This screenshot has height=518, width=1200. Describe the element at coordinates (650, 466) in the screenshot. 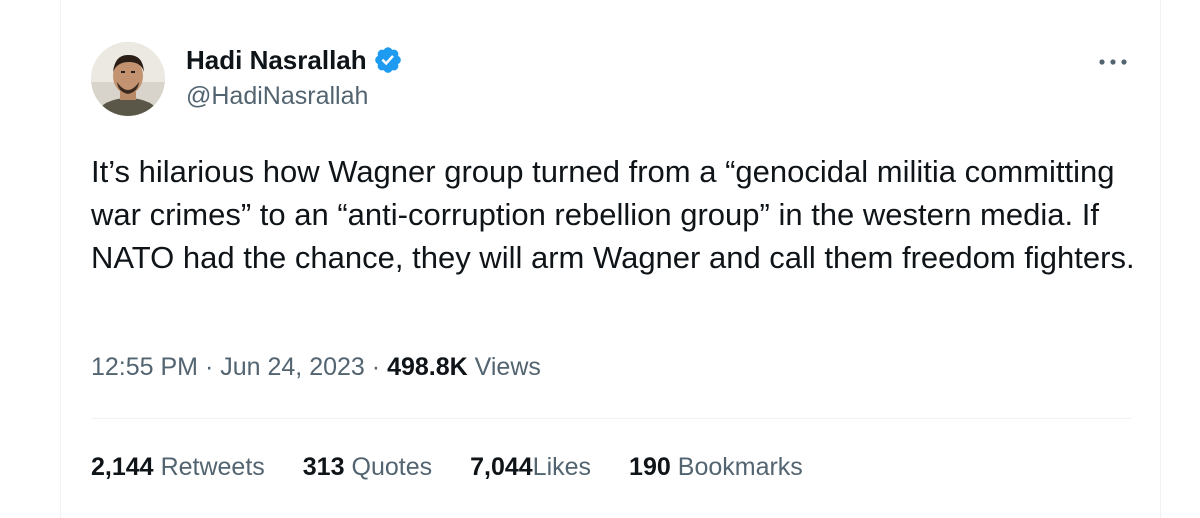

I see `bookmarks-count: 190` at that location.